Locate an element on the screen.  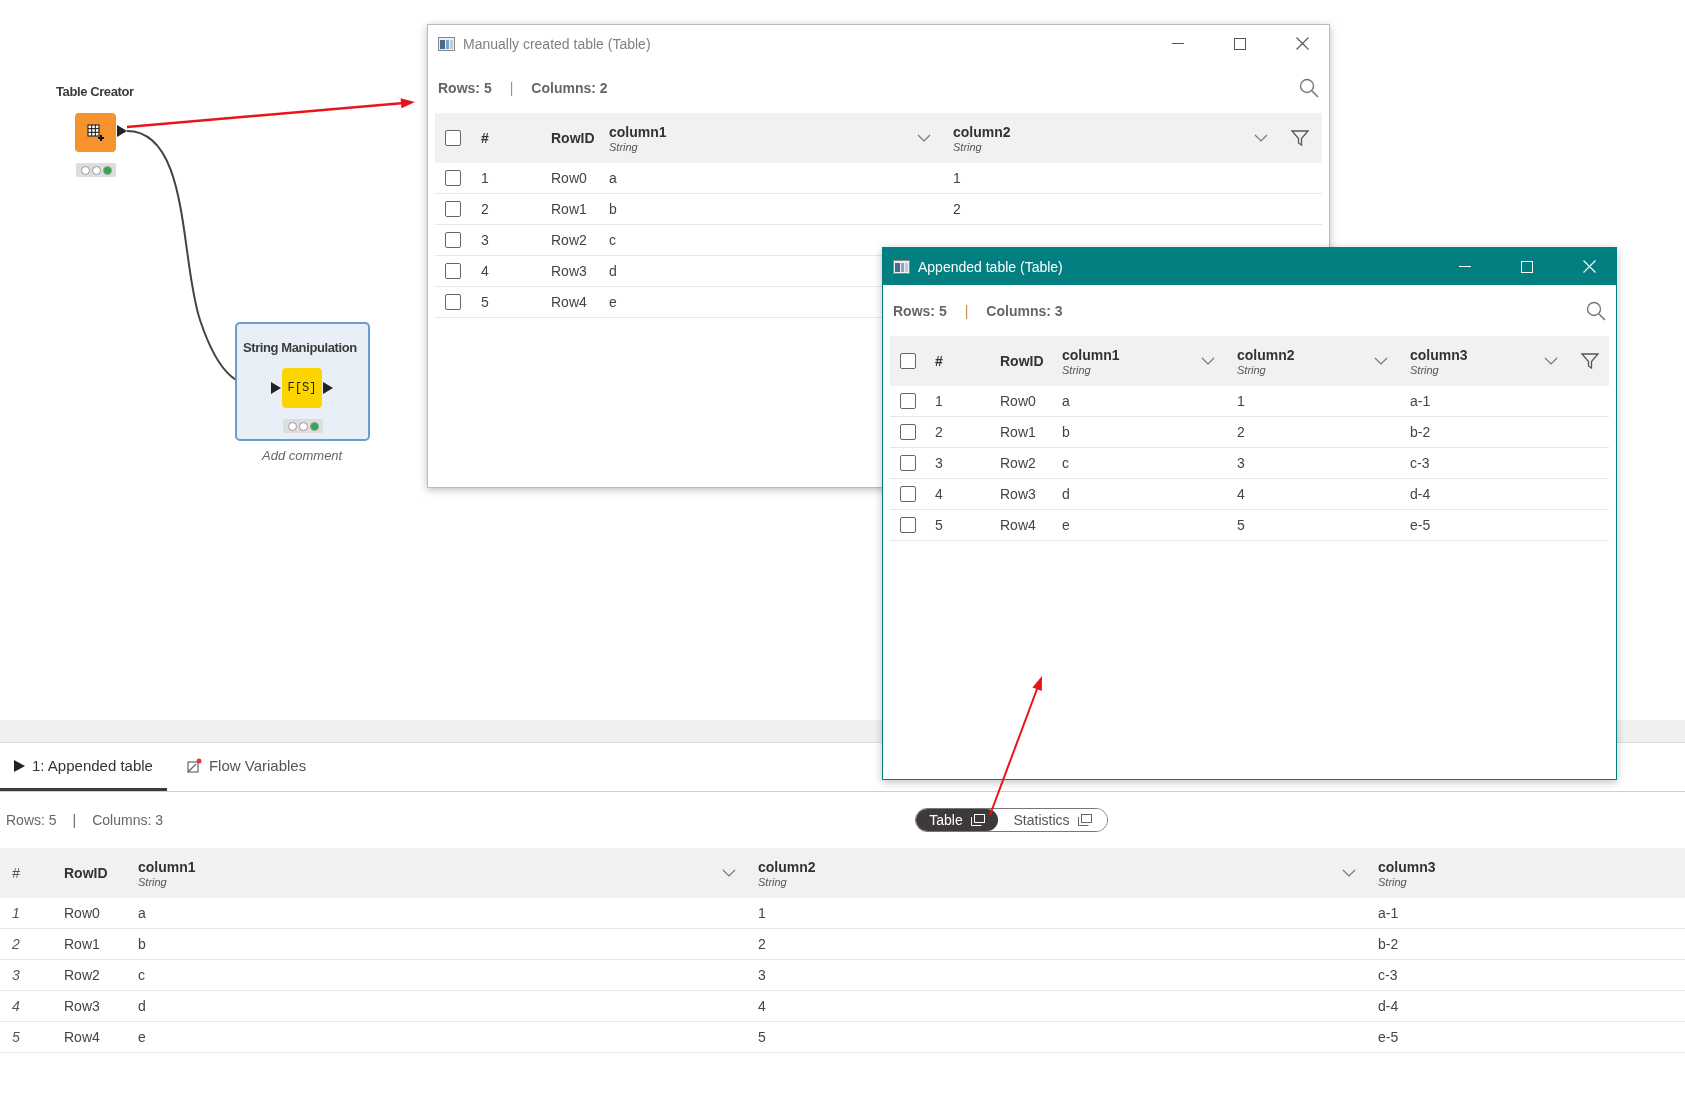
view-toggle: Table is located at coordinates (957, 820).